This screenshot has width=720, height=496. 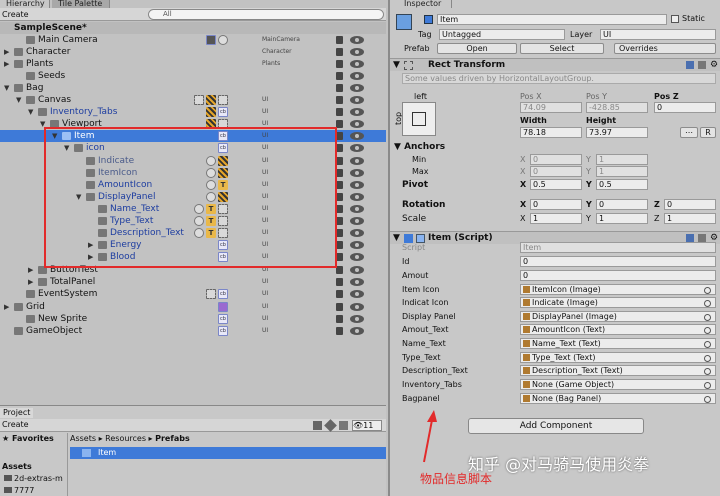 What do you see at coordinates (419, 147) in the screenshot?
I see `anchors-foldout: ▼ Anchors` at bounding box center [419, 147].